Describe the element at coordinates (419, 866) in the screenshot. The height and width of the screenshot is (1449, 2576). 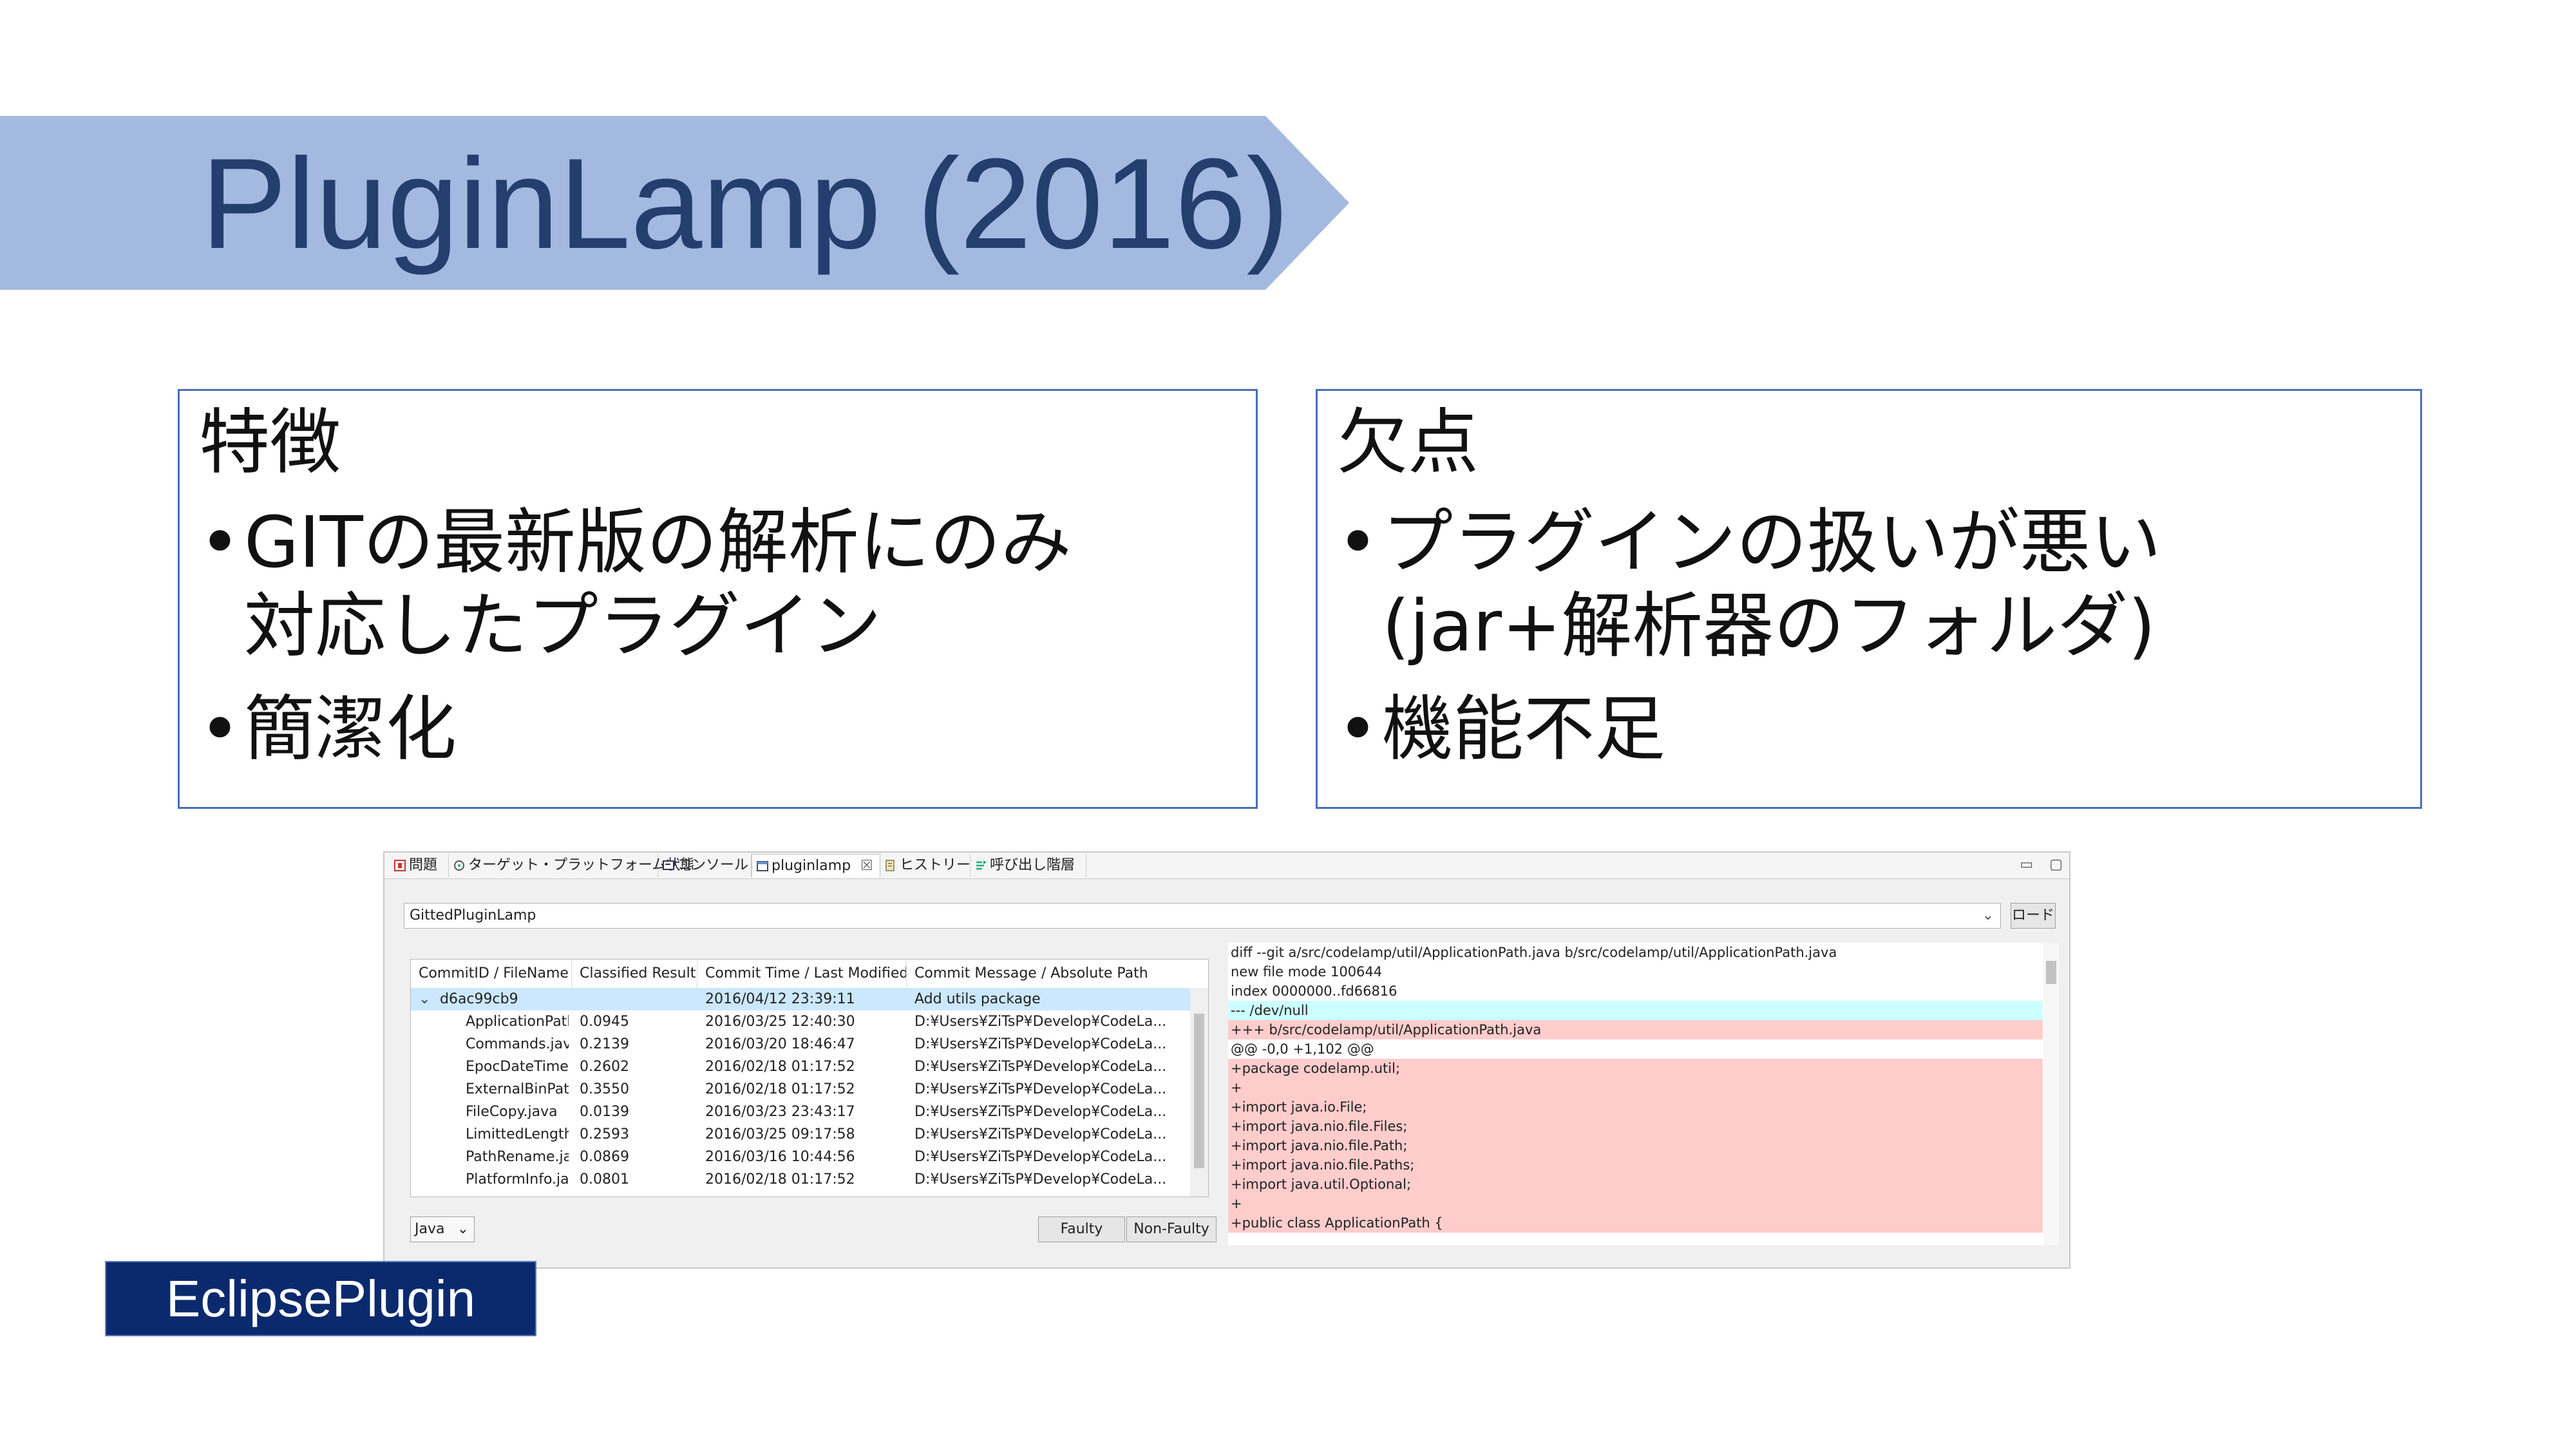
I see `tab-problems: 問題` at that location.